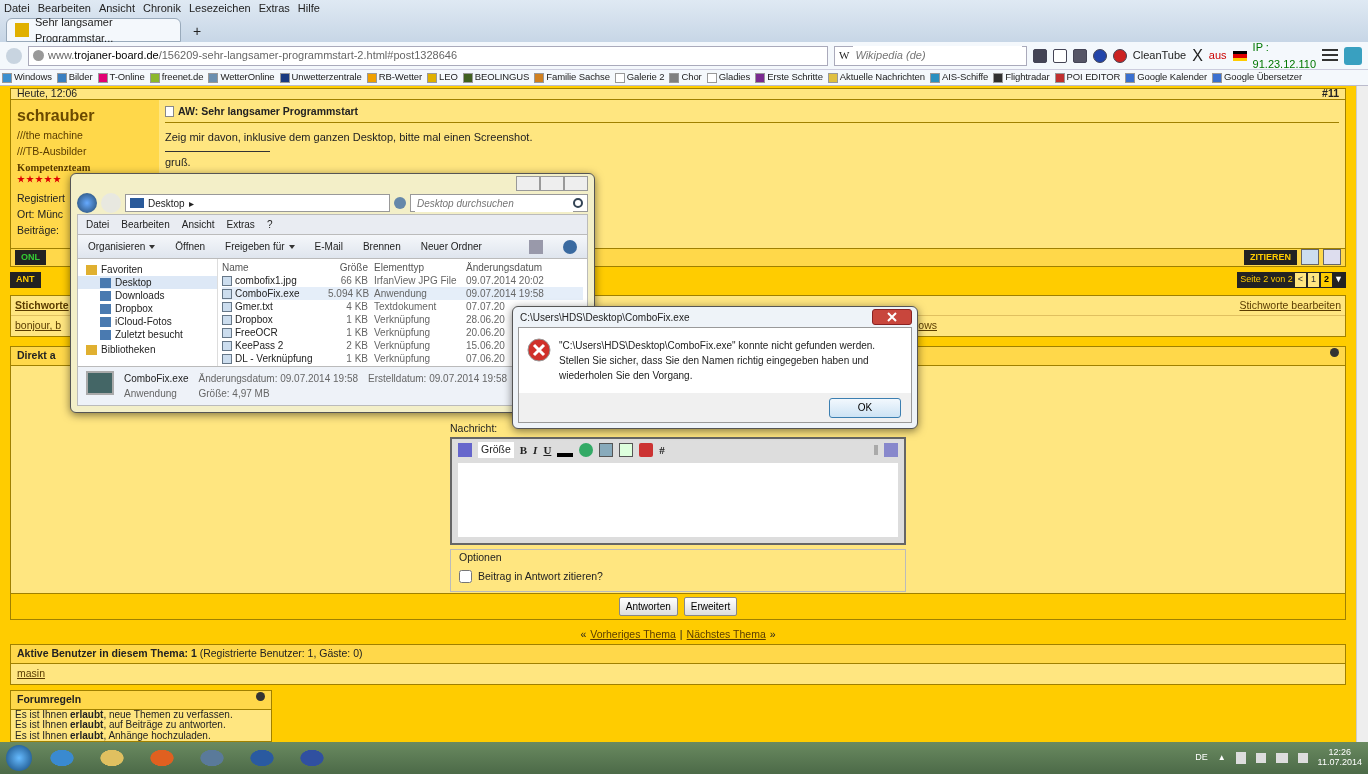 The image size is (1368, 774). What do you see at coordinates (147, 308) in the screenshot?
I see `nav-item: Dropbox` at bounding box center [147, 308].